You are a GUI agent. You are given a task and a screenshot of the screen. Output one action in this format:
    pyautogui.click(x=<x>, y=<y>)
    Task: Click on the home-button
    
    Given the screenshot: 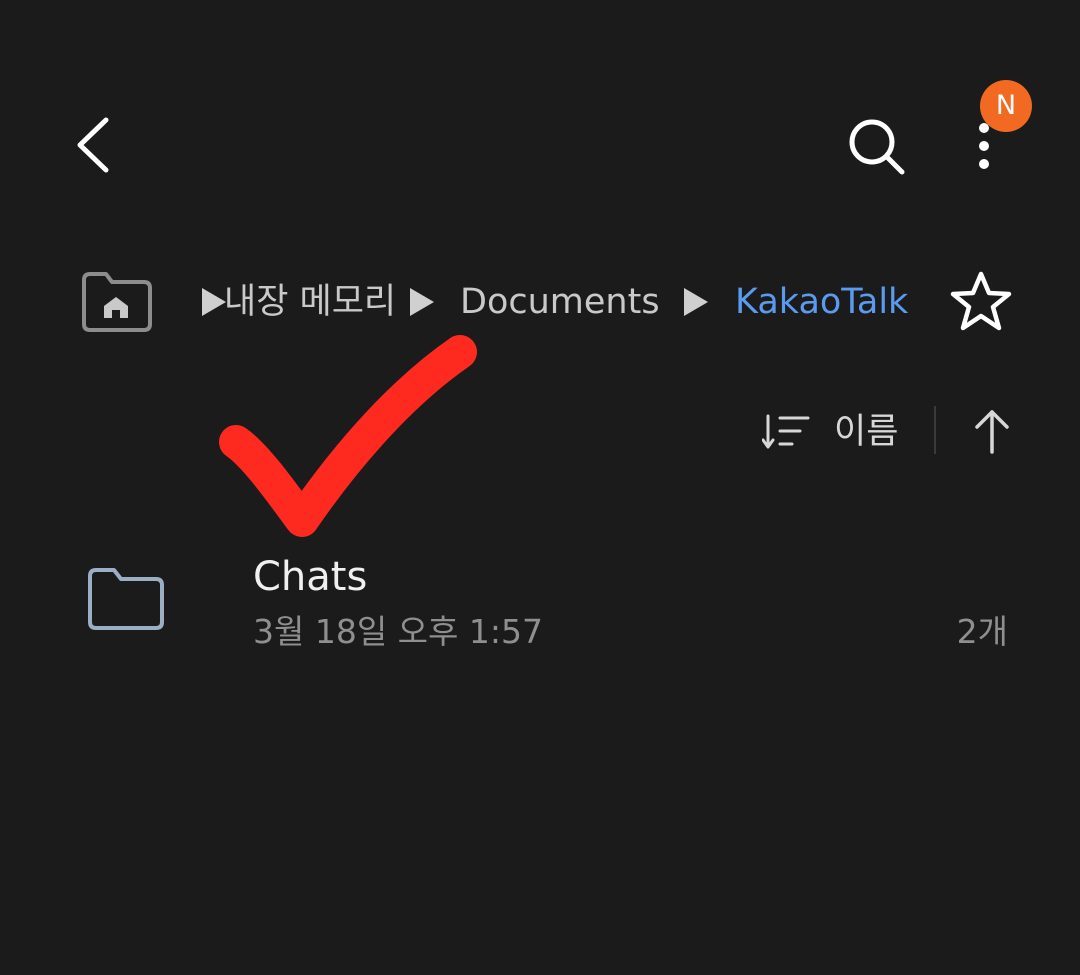 What is the action you would take?
    pyautogui.click(x=116, y=300)
    